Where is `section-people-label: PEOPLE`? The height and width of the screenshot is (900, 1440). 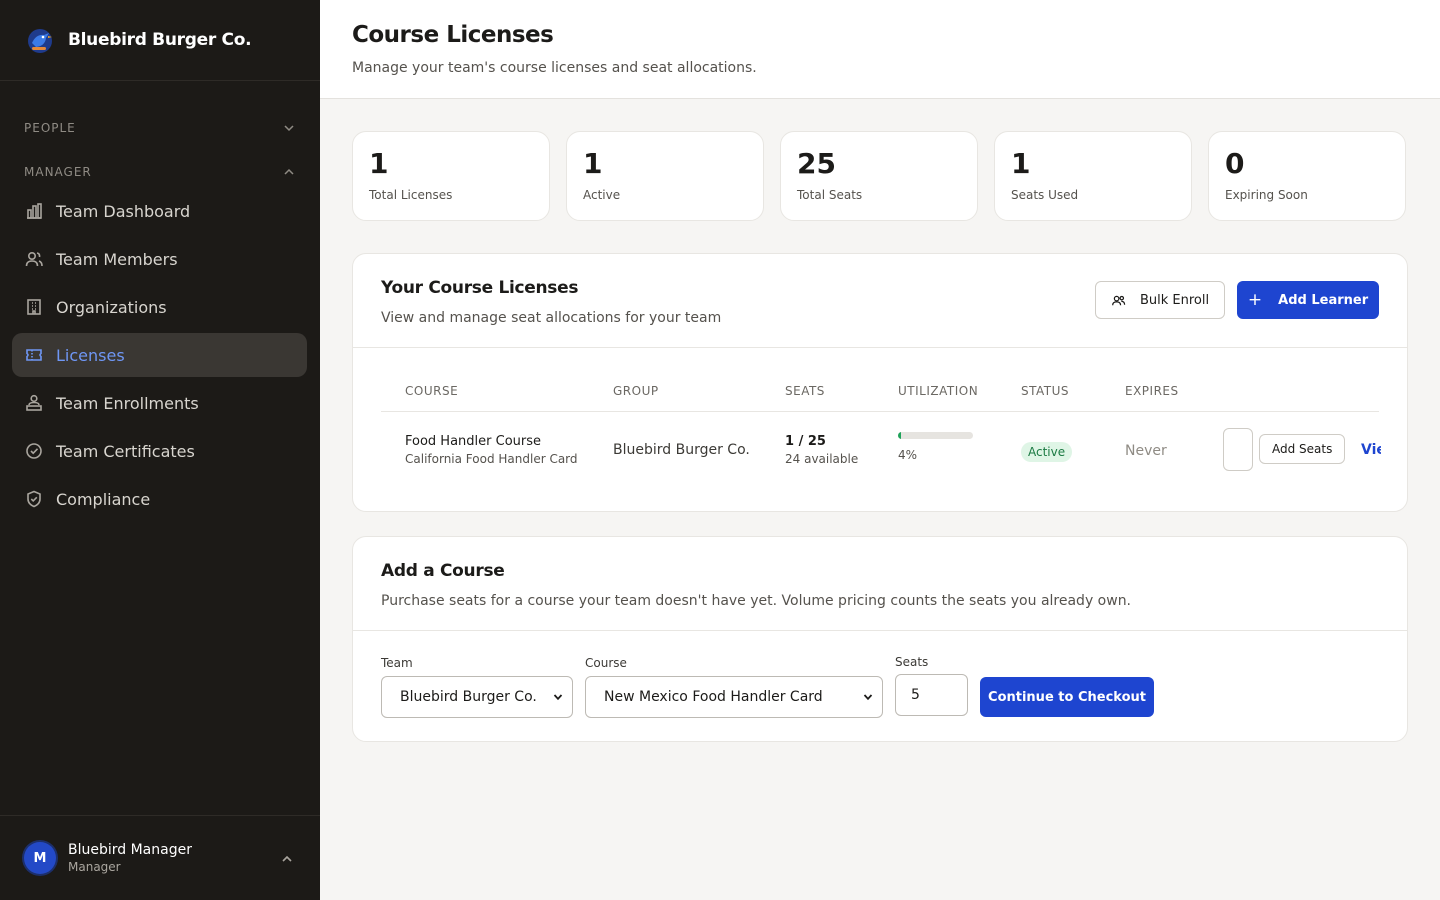
section-people-label: PEOPLE is located at coordinates (50, 128).